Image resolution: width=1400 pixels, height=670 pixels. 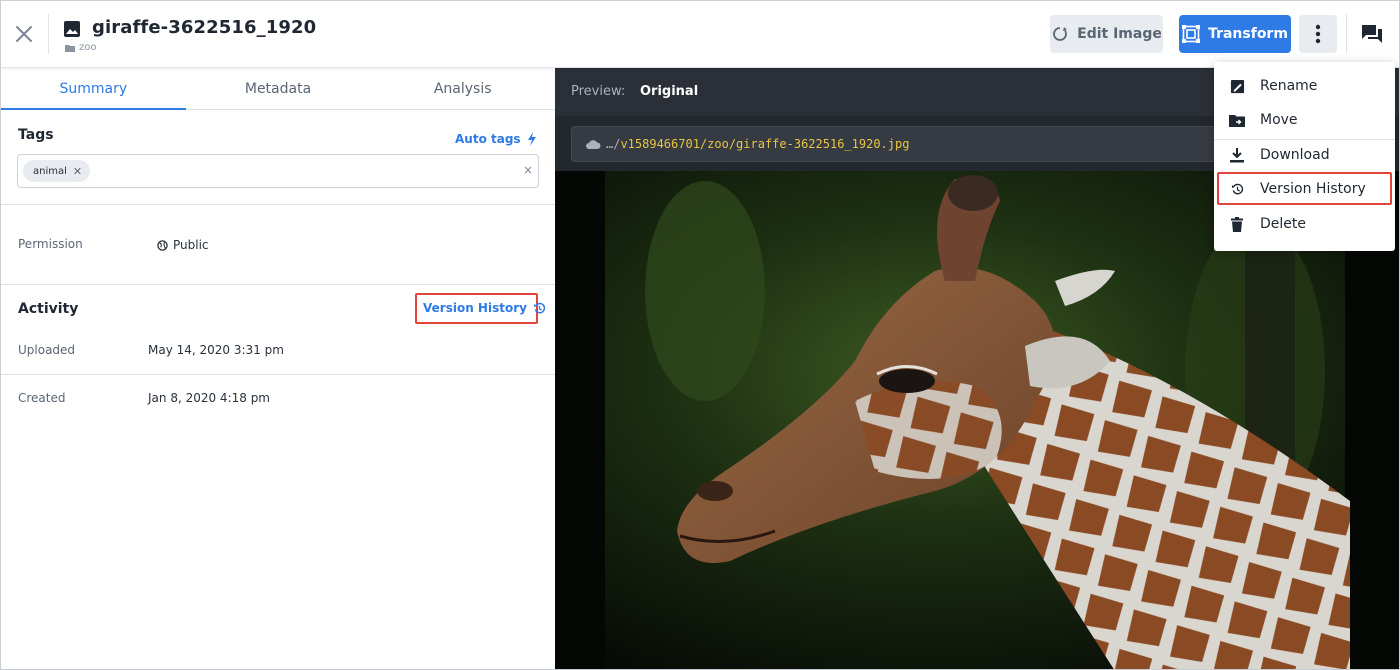 I want to click on menu-item-version-history: Version History, so click(x=1304, y=189).